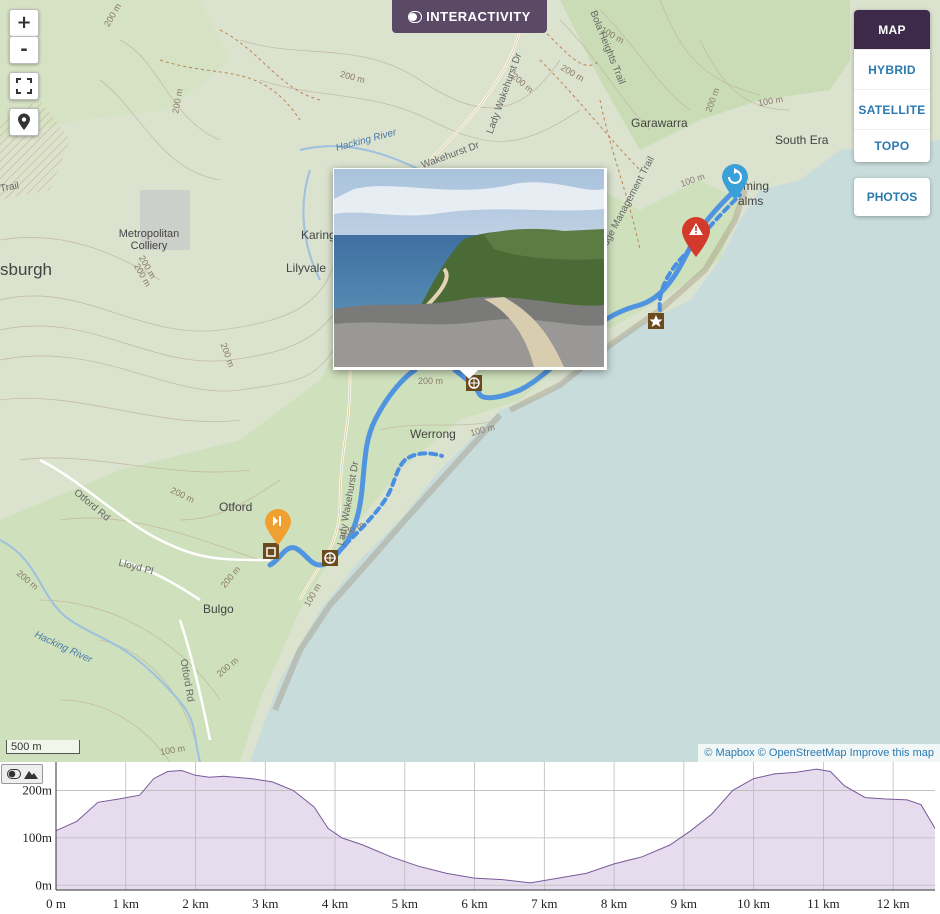 The height and width of the screenshot is (914, 940). Describe the element at coordinates (659, 123) in the screenshot. I see `place-label: Garawarra` at that location.